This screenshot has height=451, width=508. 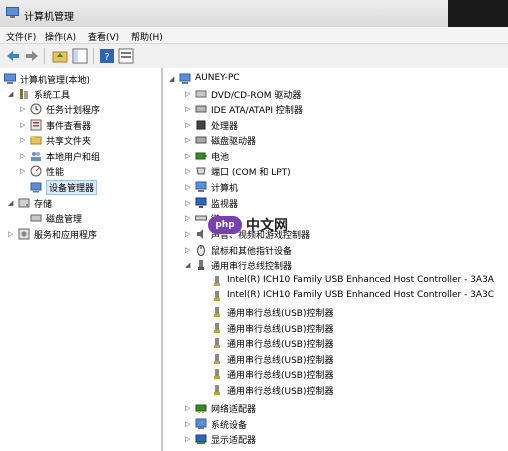 I want to click on help-icon: ?, so click(x=107, y=56).